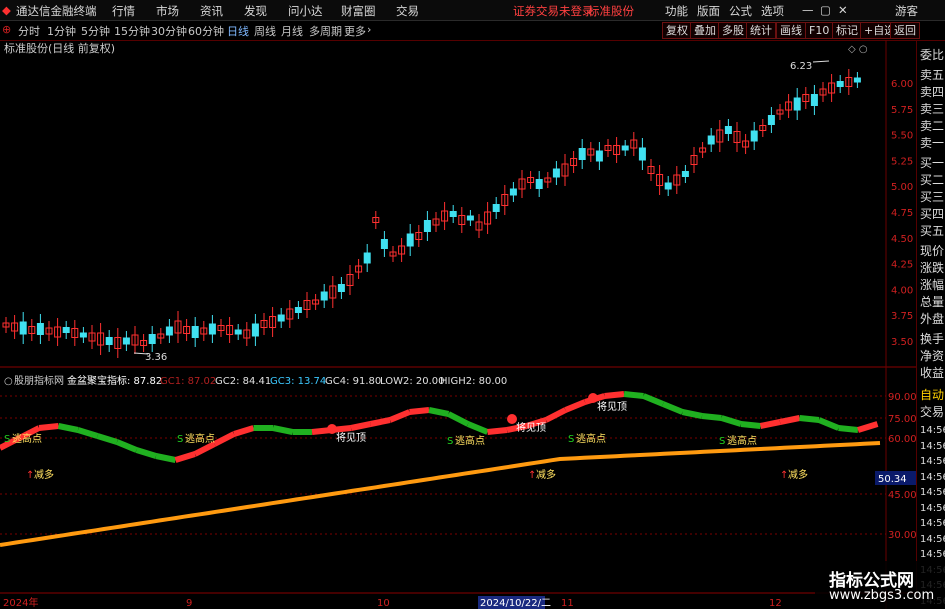  Describe the element at coordinates (358, 11) in the screenshot. I see `menu-wealth: 财富圈` at that location.